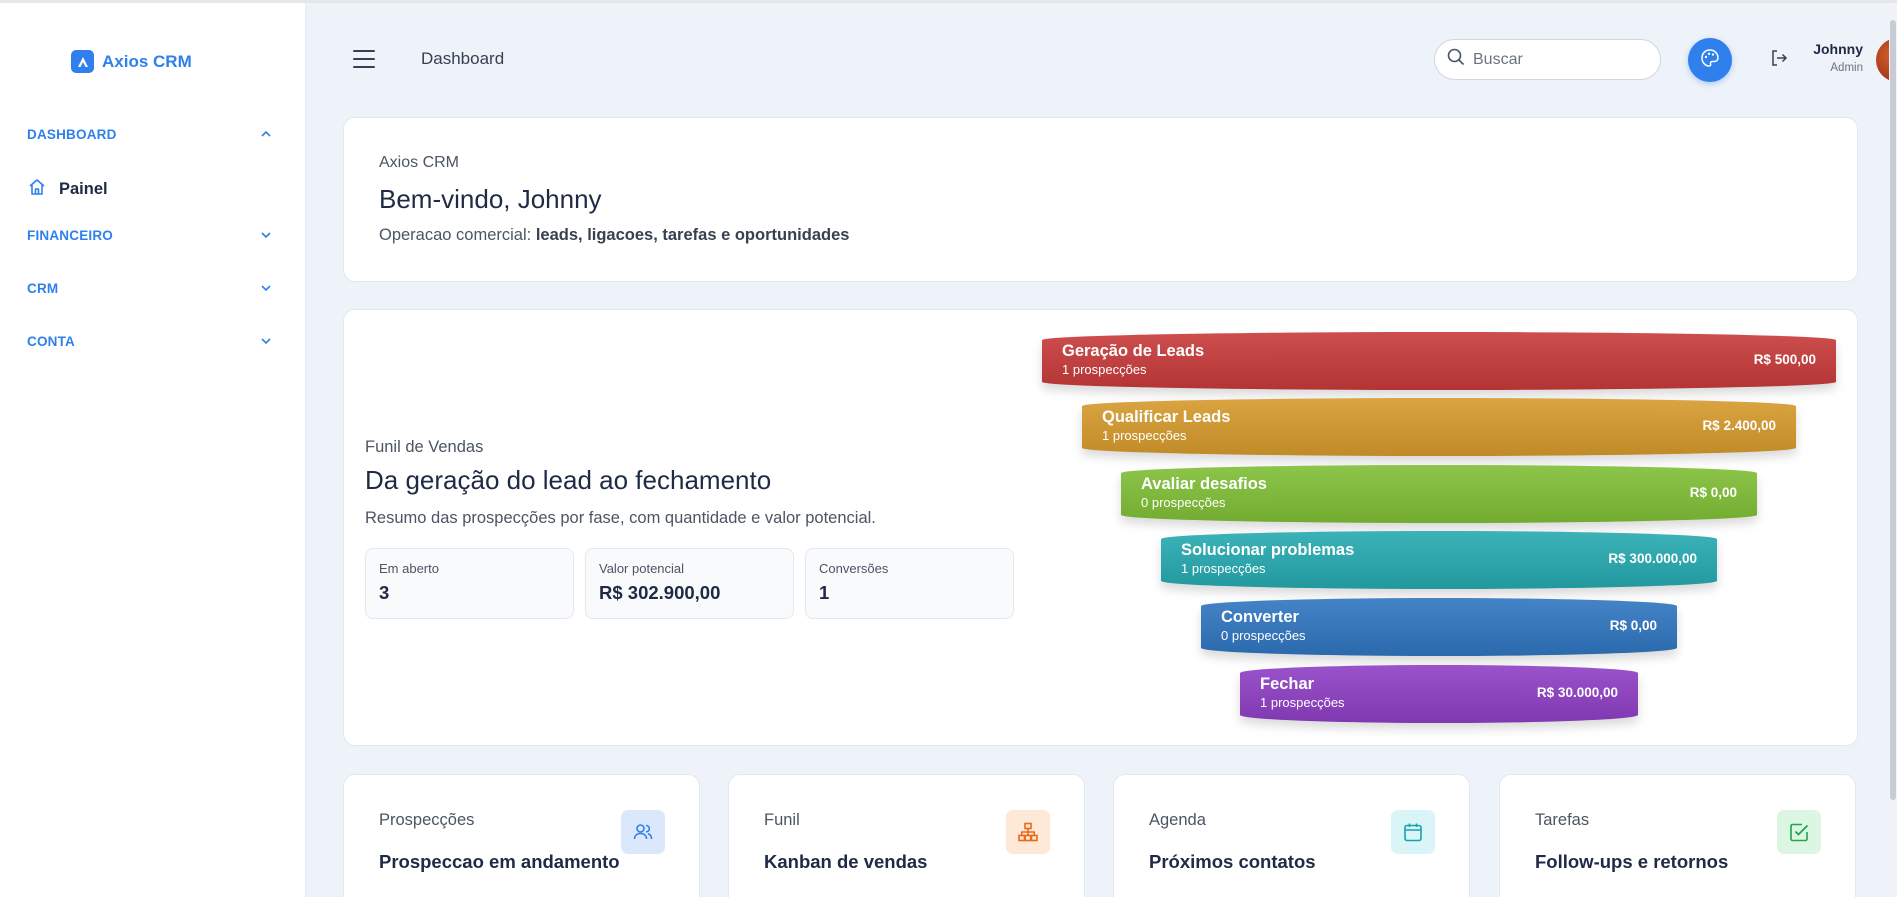  Describe the element at coordinates (147, 61) in the screenshot. I see `brand-name: Axios CRM` at that location.